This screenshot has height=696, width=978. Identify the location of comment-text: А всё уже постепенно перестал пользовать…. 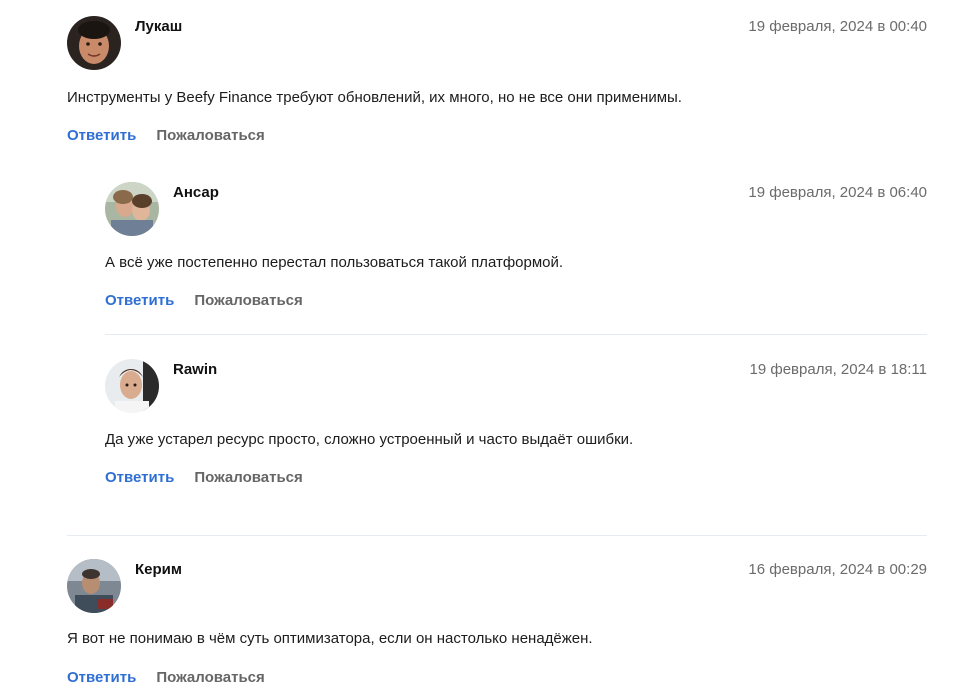
(334, 262).